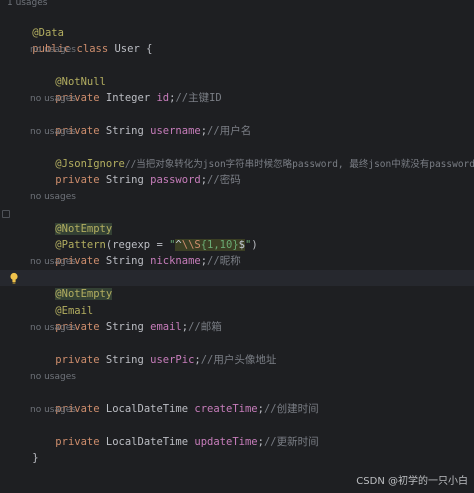 Image resolution: width=474 pixels, height=493 pixels. What do you see at coordinates (224, 261) in the screenshot?
I see `comment: //昵称` at bounding box center [224, 261].